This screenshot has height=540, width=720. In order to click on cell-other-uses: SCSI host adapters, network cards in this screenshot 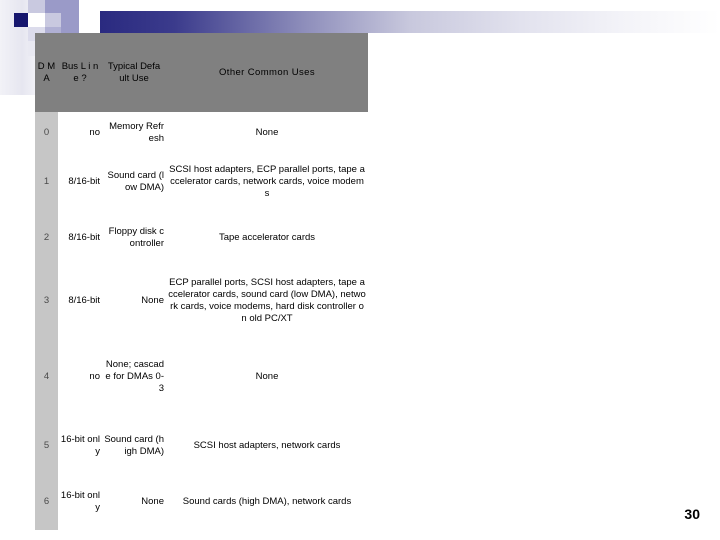, I will do `click(267, 445)`.